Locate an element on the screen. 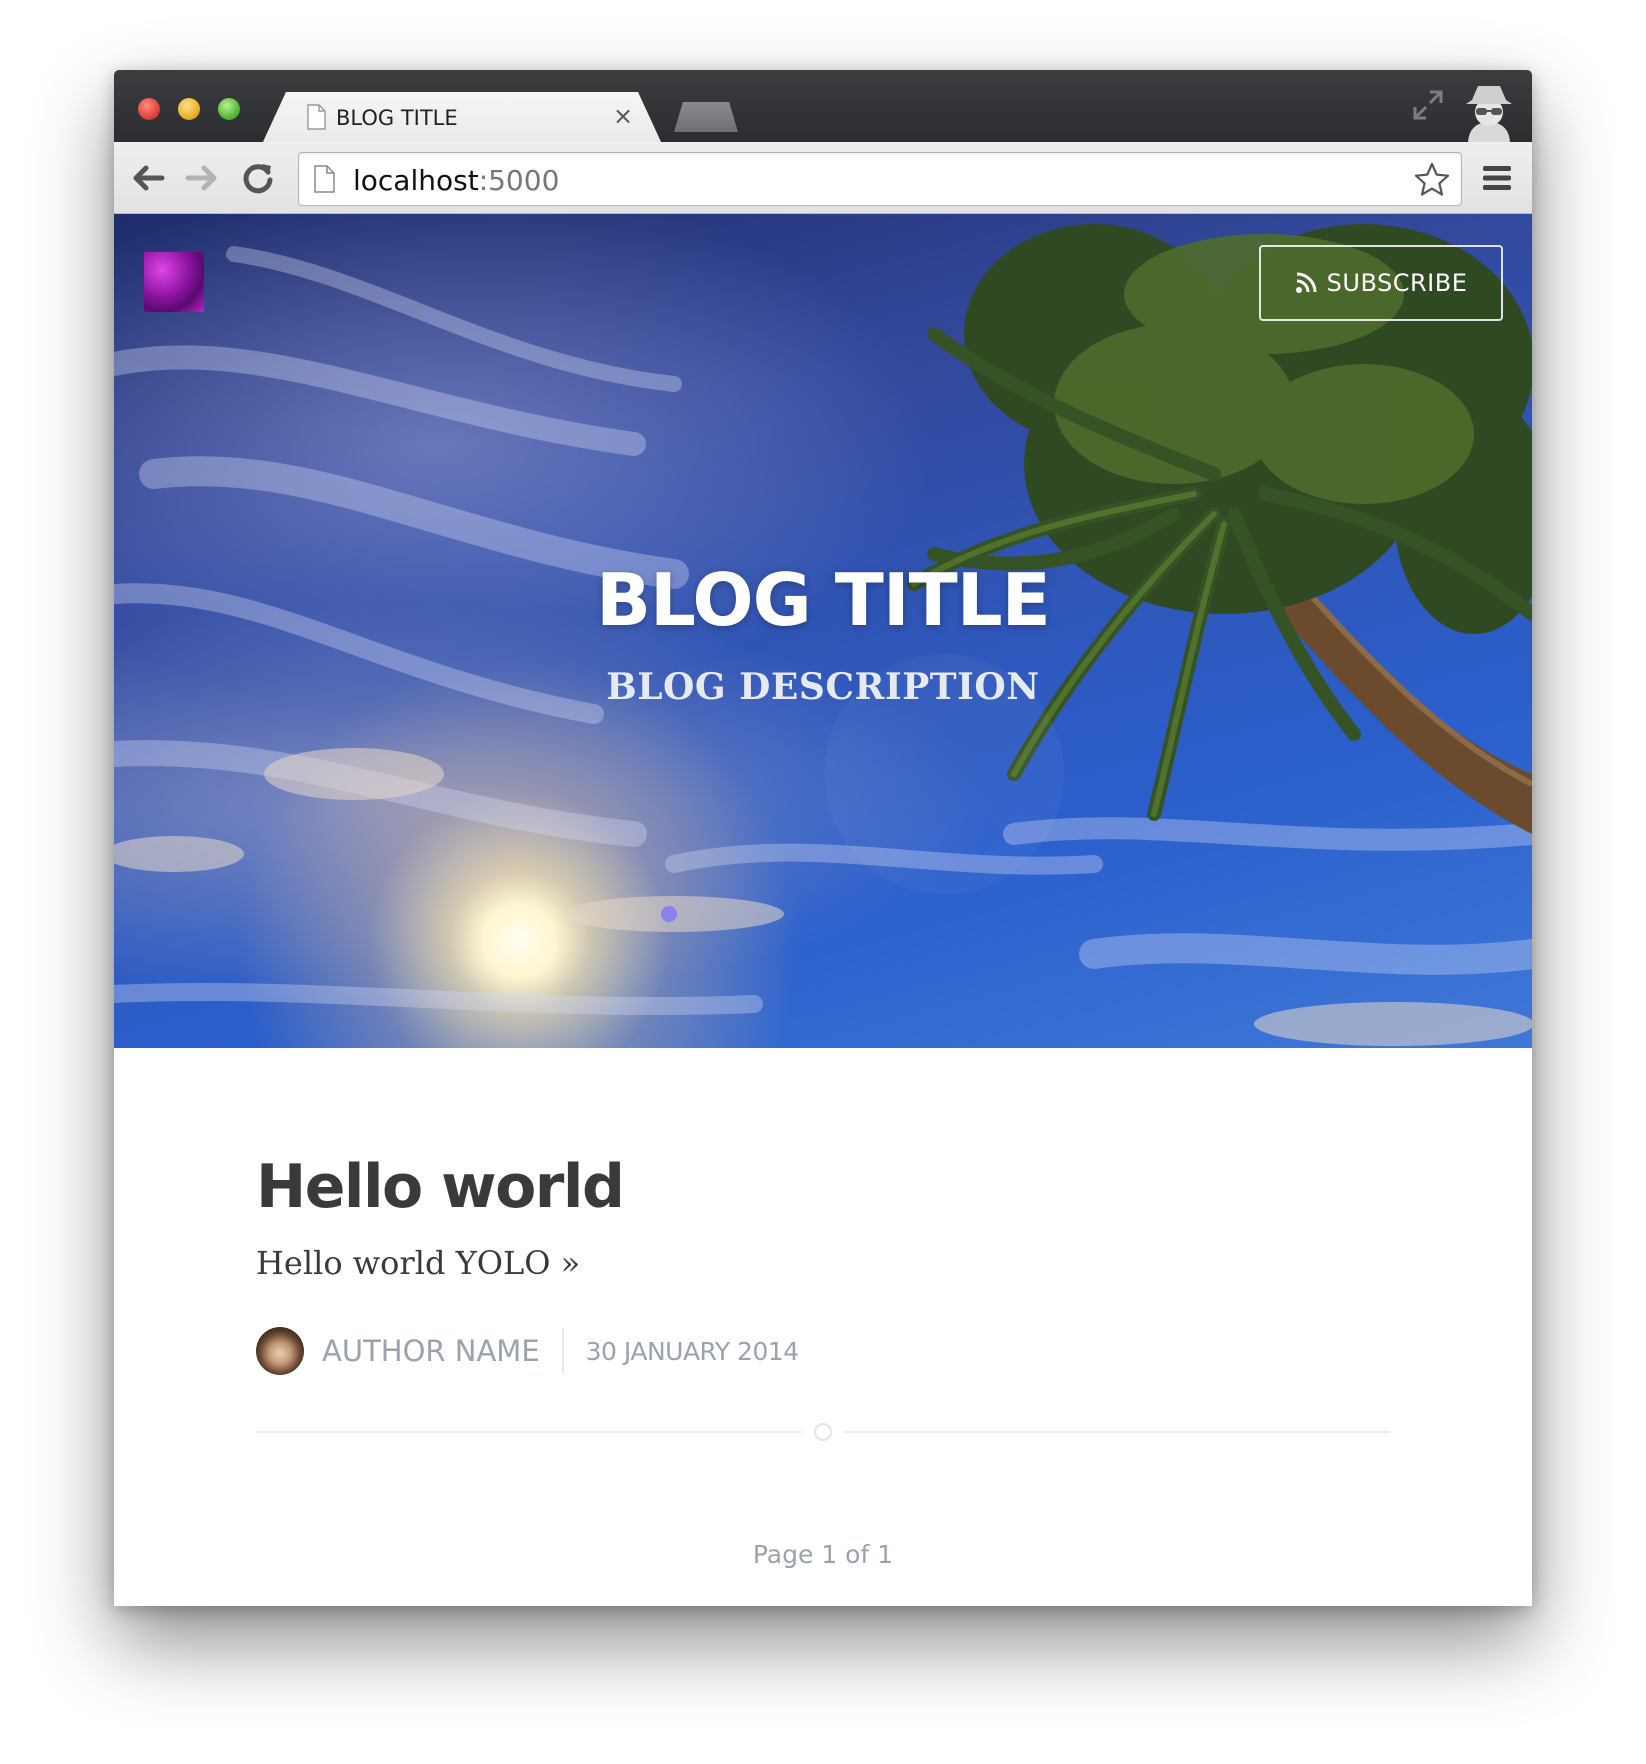 This screenshot has width=1646, height=1764. rss-icon is located at coordinates (1306, 282).